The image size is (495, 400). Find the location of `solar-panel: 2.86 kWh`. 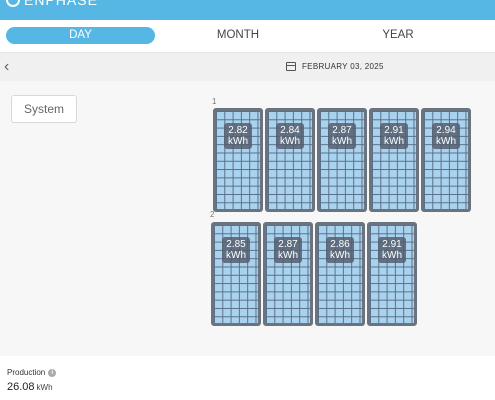

solar-panel: 2.86 kWh is located at coordinates (340, 274).